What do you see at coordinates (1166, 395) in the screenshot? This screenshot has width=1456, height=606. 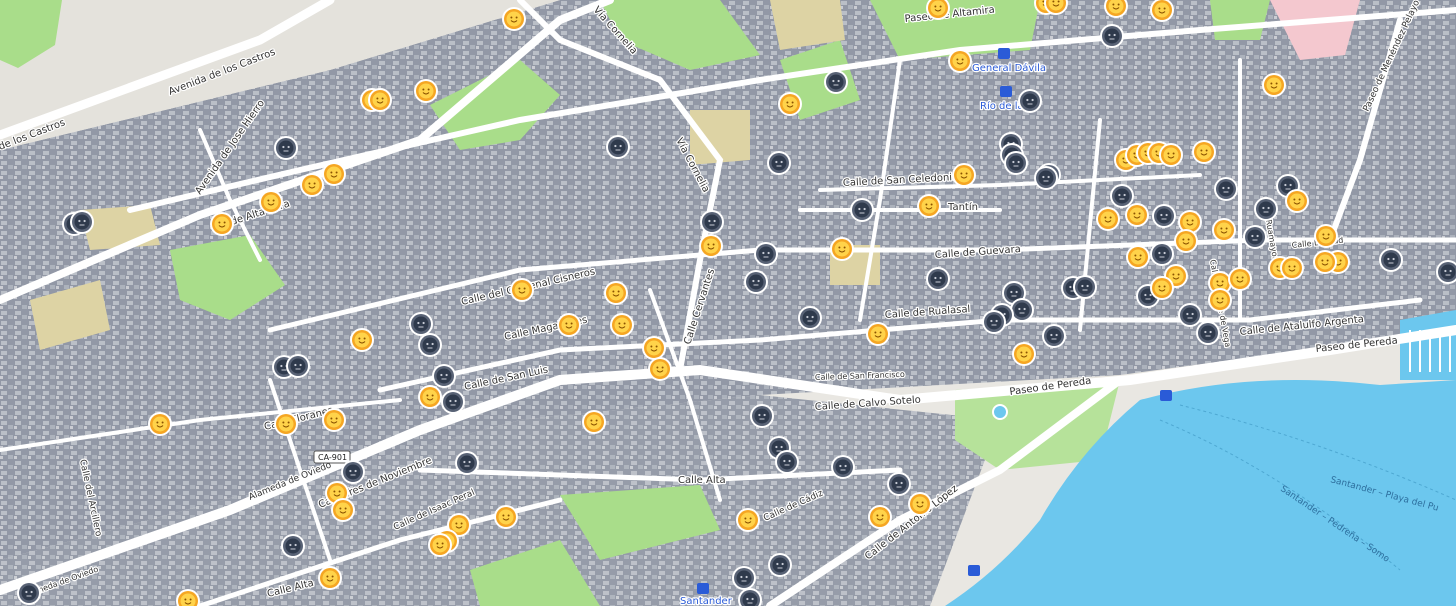 I see `ferry-terminal-icon` at bounding box center [1166, 395].